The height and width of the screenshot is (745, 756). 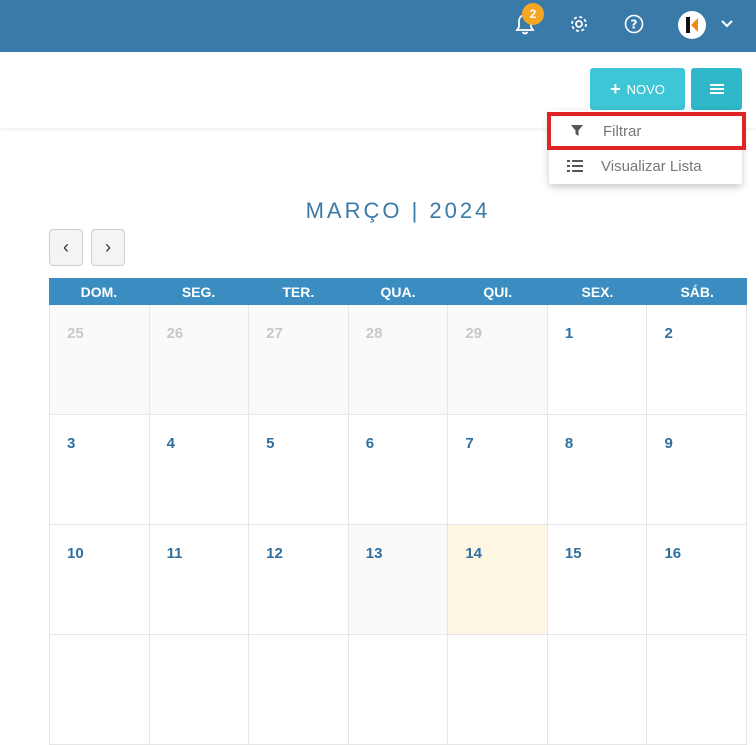 What do you see at coordinates (697, 470) in the screenshot?
I see `calendar-day: 9` at bounding box center [697, 470].